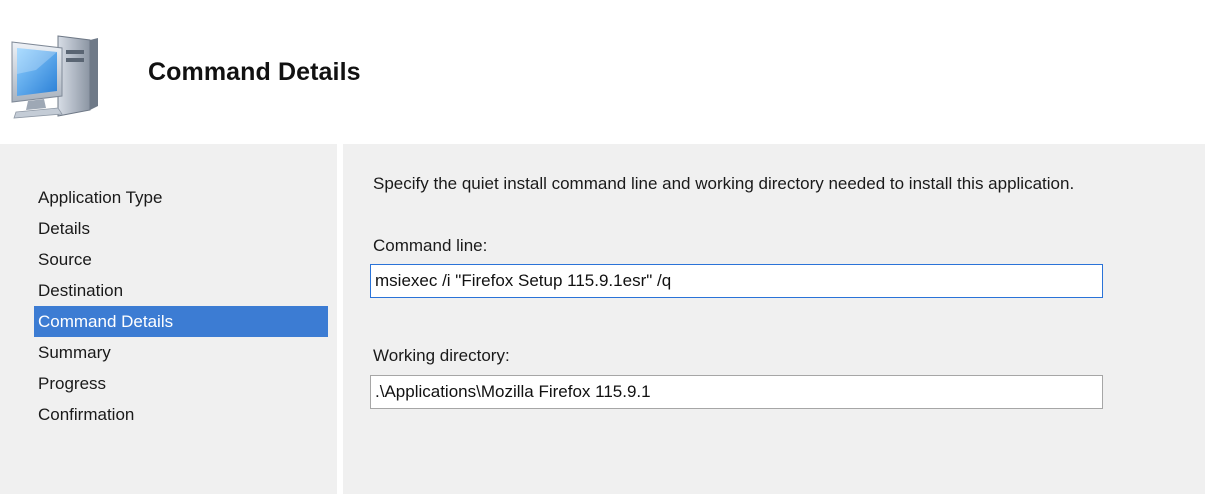 The image size is (1205, 494). Describe the element at coordinates (181, 290) in the screenshot. I see `step-destination: Destination` at that location.